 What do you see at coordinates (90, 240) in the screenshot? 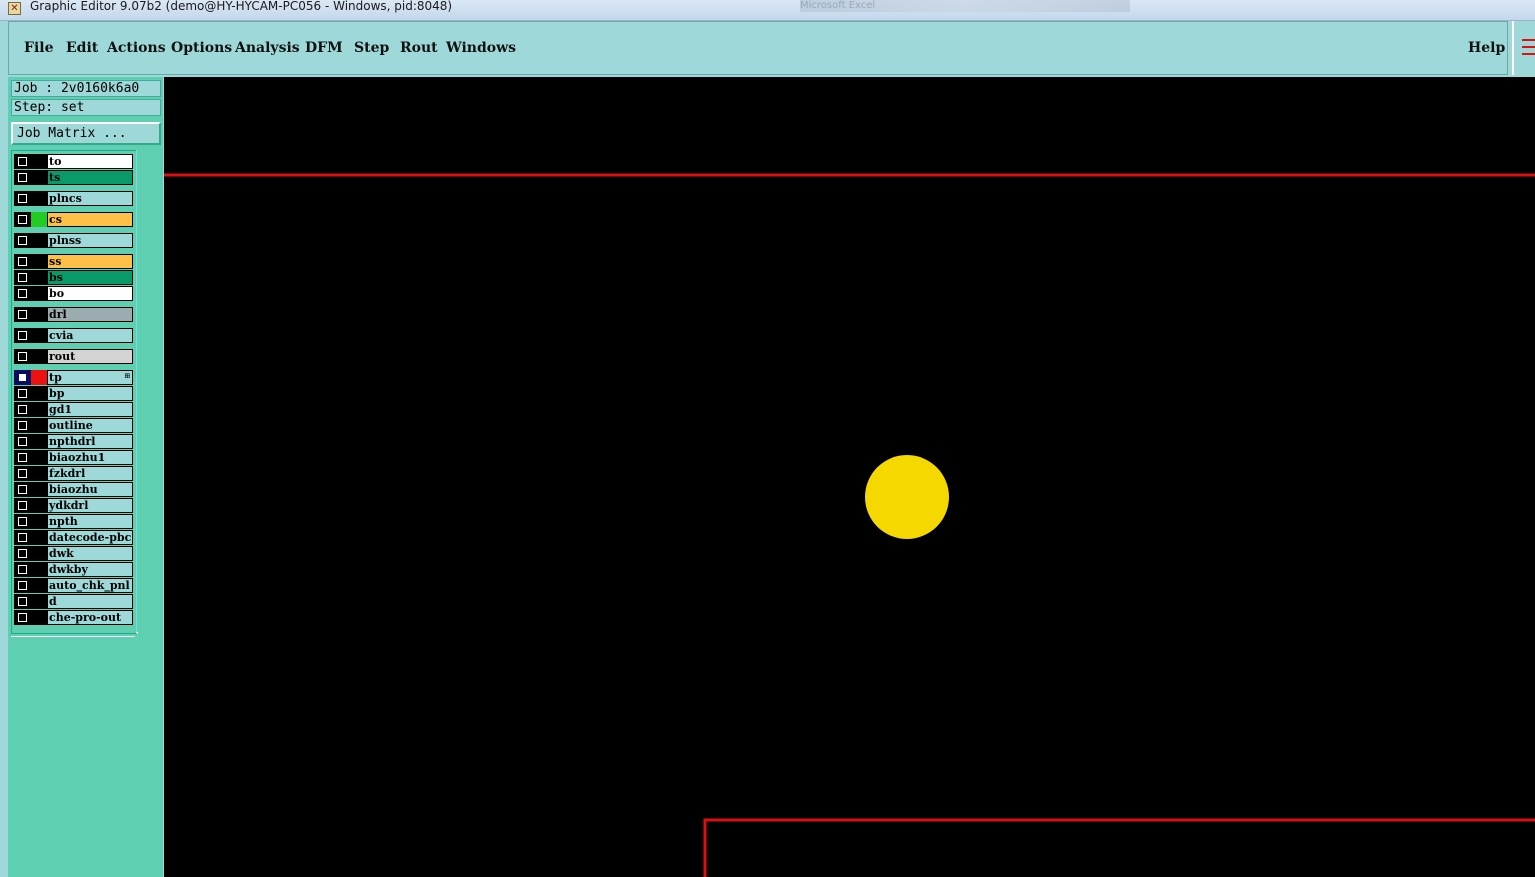
I see `layer-name: plnss` at bounding box center [90, 240].